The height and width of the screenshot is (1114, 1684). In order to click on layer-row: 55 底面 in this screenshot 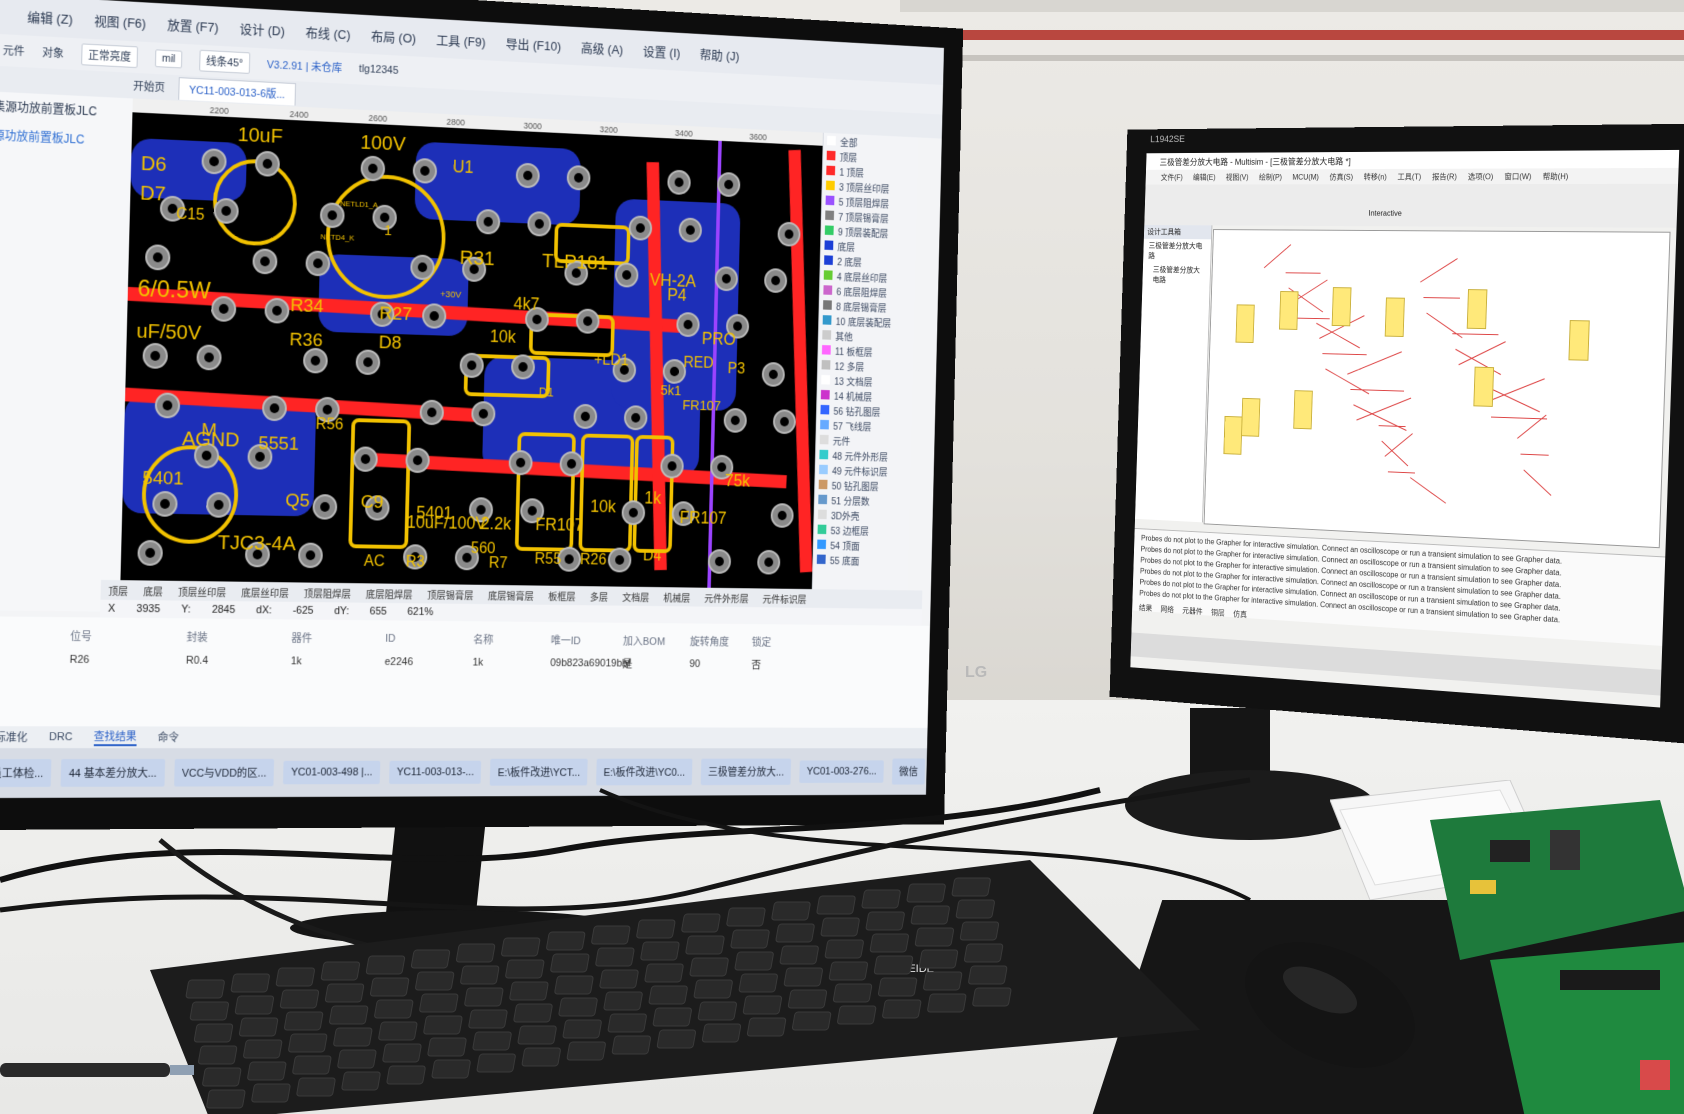, I will do `click(860, 560)`.